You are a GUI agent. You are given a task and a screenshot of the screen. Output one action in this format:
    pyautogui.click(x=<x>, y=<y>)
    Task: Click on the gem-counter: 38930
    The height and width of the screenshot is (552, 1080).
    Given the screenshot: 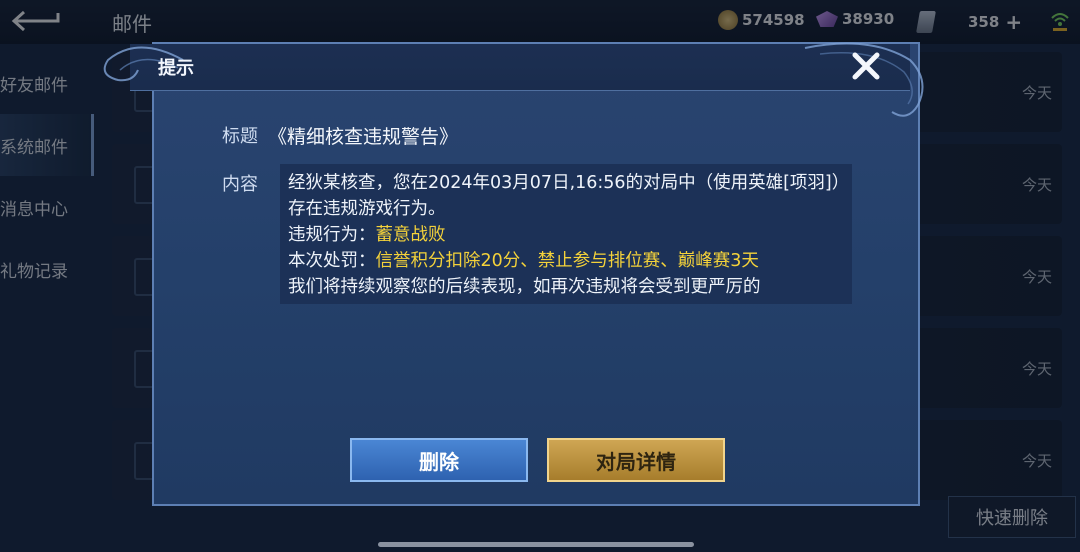 What is the action you would take?
    pyautogui.click(x=855, y=19)
    